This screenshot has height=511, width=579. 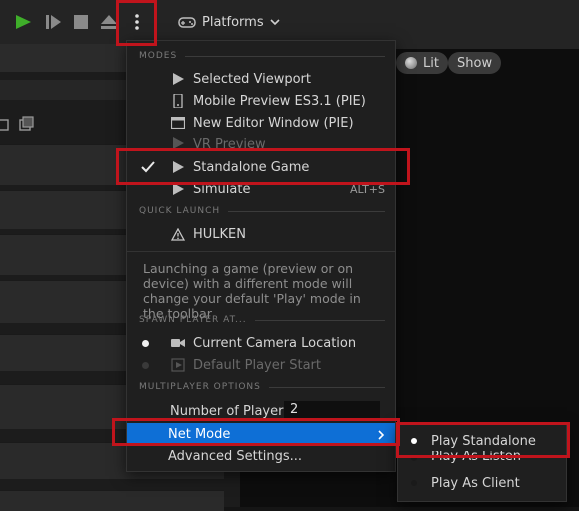 I want to click on show-label: Show, so click(x=475, y=63).